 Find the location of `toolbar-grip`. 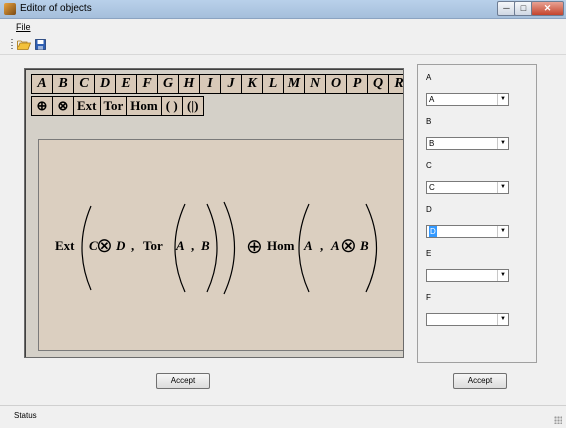

toolbar-grip is located at coordinates (12, 45).